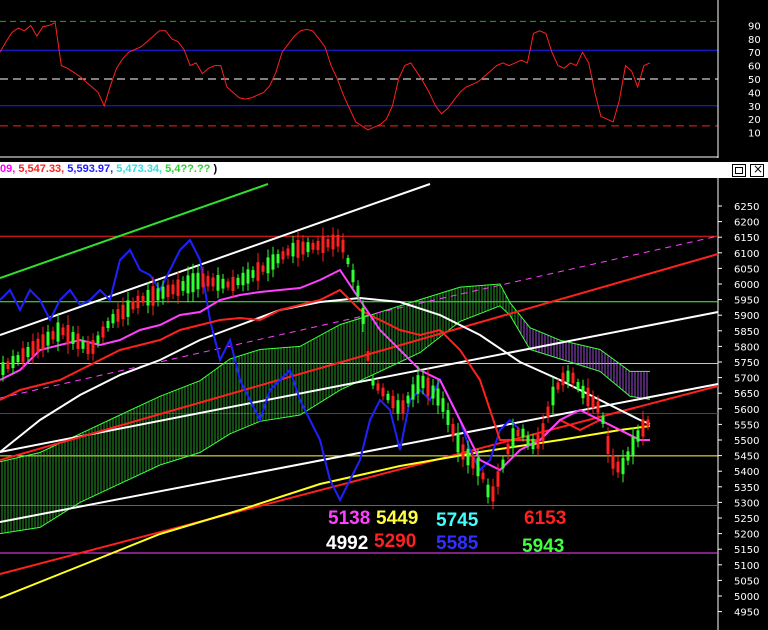  What do you see at coordinates (746, 254) in the screenshot?
I see `price-tick-label: 6100` at bounding box center [746, 254].